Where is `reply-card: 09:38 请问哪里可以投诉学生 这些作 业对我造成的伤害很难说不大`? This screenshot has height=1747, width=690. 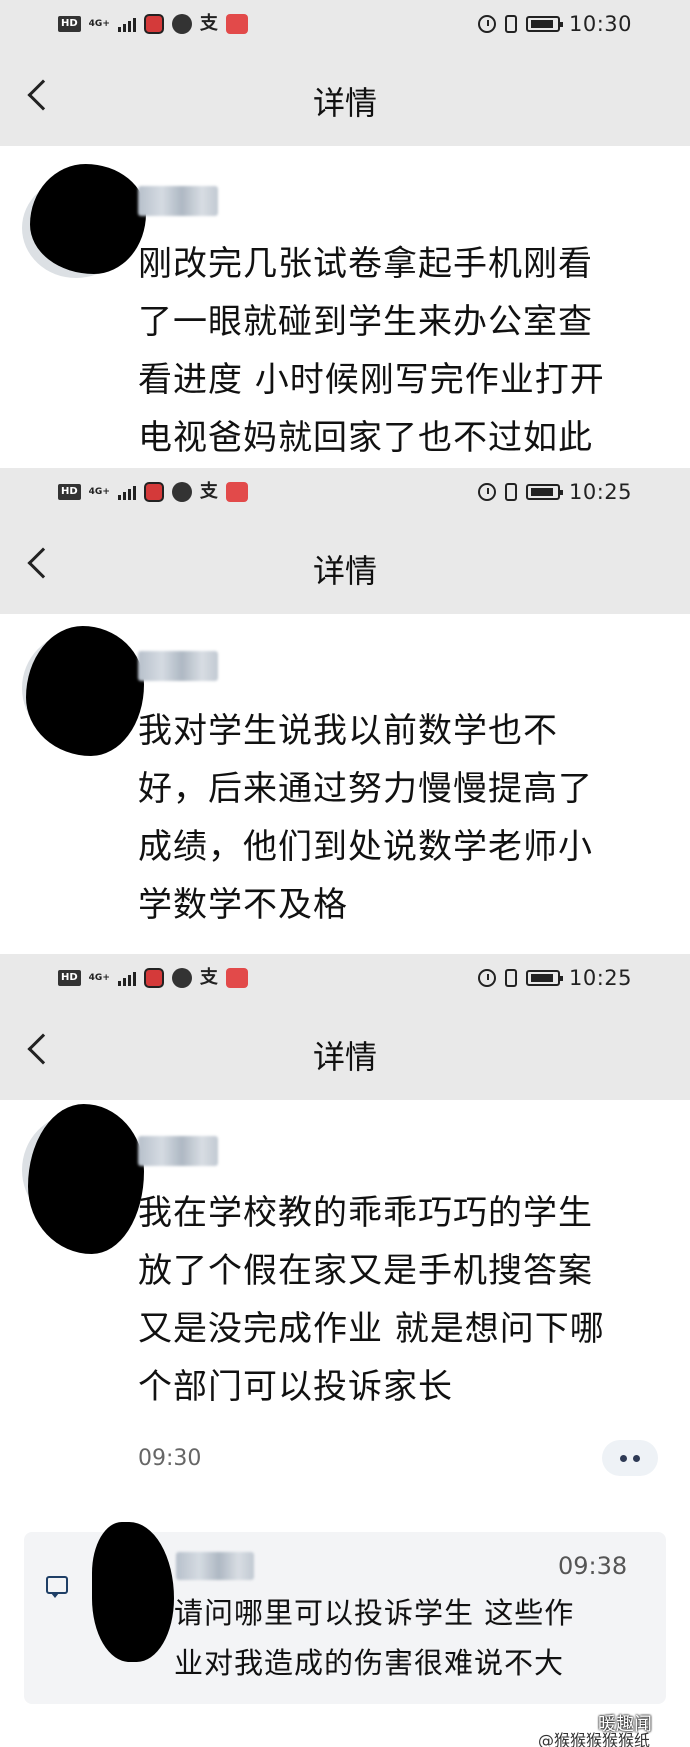 reply-card: 09:38 请问哪里可以投诉学生 这些作 业对我造成的伤害很难说不大 is located at coordinates (345, 1613).